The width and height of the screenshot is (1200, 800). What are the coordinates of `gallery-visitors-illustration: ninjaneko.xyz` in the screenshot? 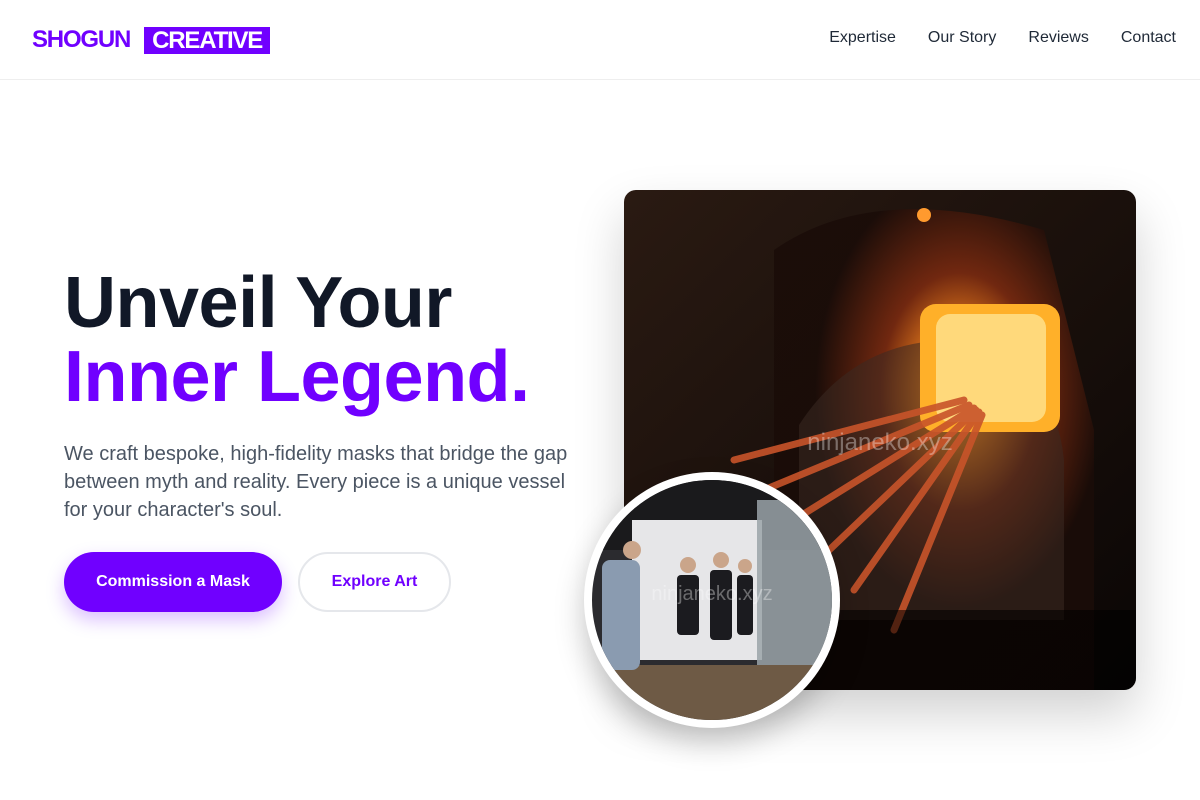 It's located at (712, 600).